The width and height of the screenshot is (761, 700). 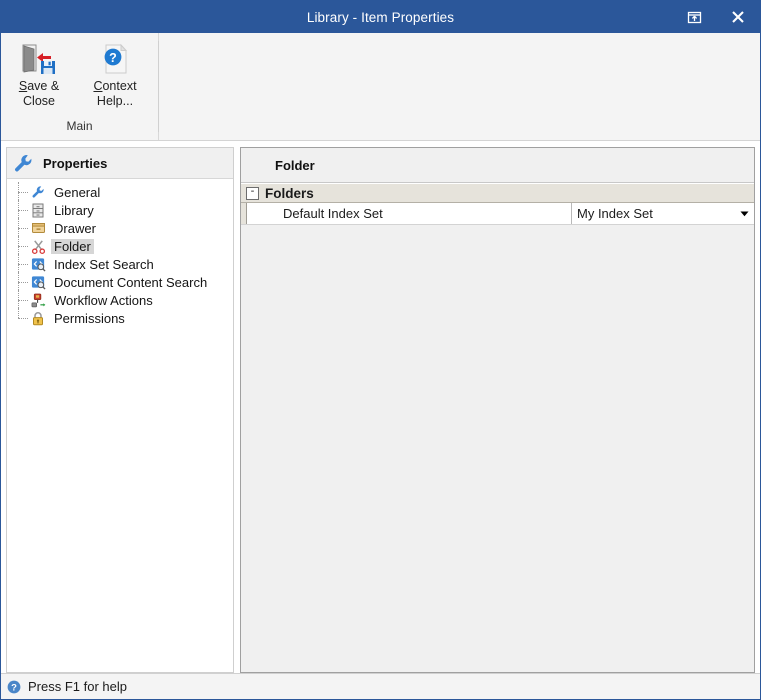 I want to click on sidebar-item-label: General, so click(x=77, y=192).